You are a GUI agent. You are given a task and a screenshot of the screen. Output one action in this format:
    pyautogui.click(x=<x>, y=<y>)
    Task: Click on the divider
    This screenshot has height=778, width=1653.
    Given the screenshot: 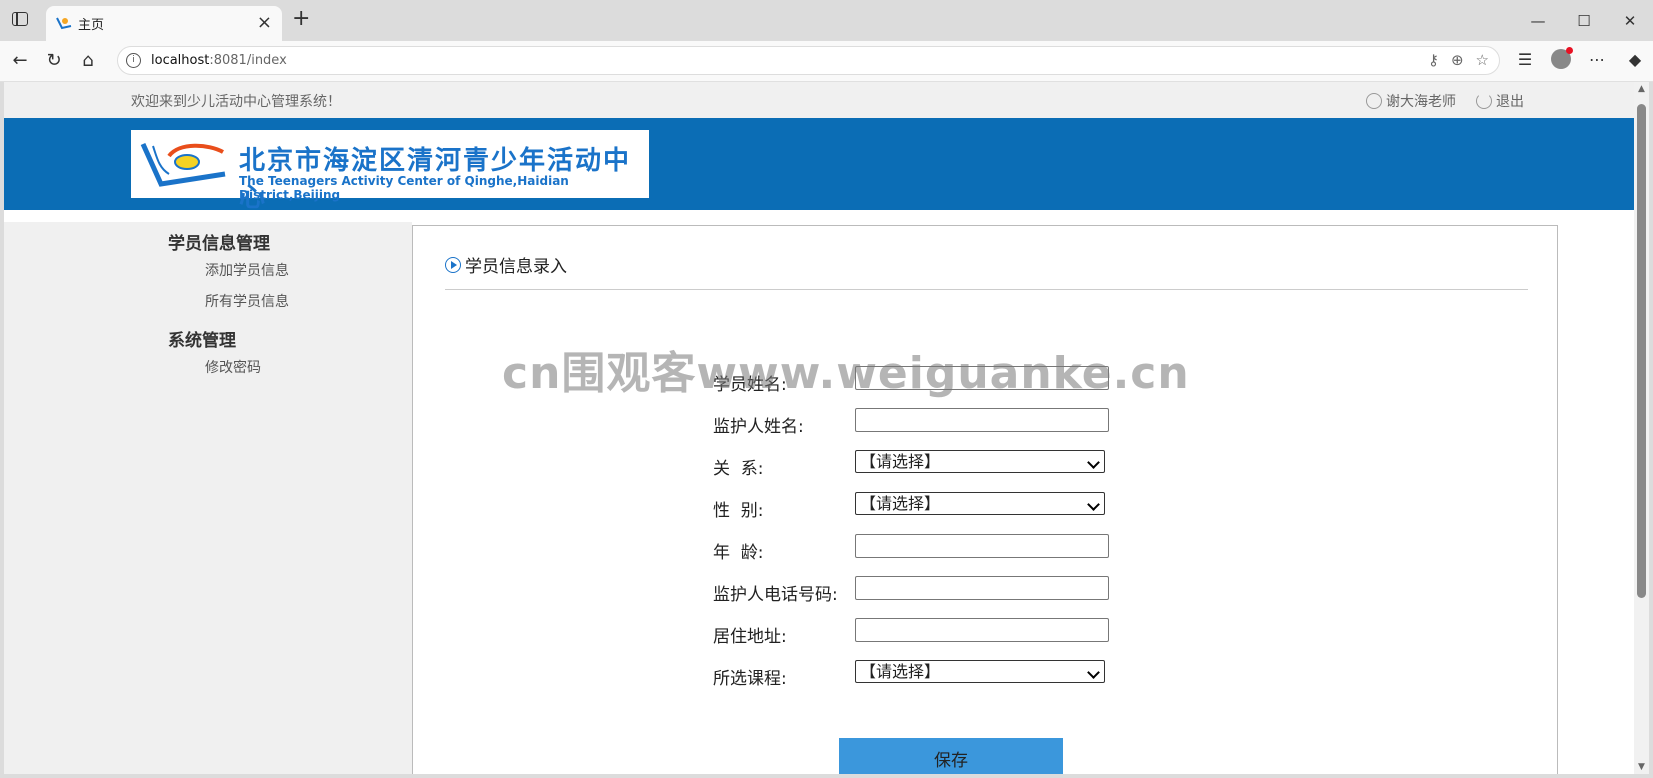 What is the action you would take?
    pyautogui.click(x=986, y=289)
    